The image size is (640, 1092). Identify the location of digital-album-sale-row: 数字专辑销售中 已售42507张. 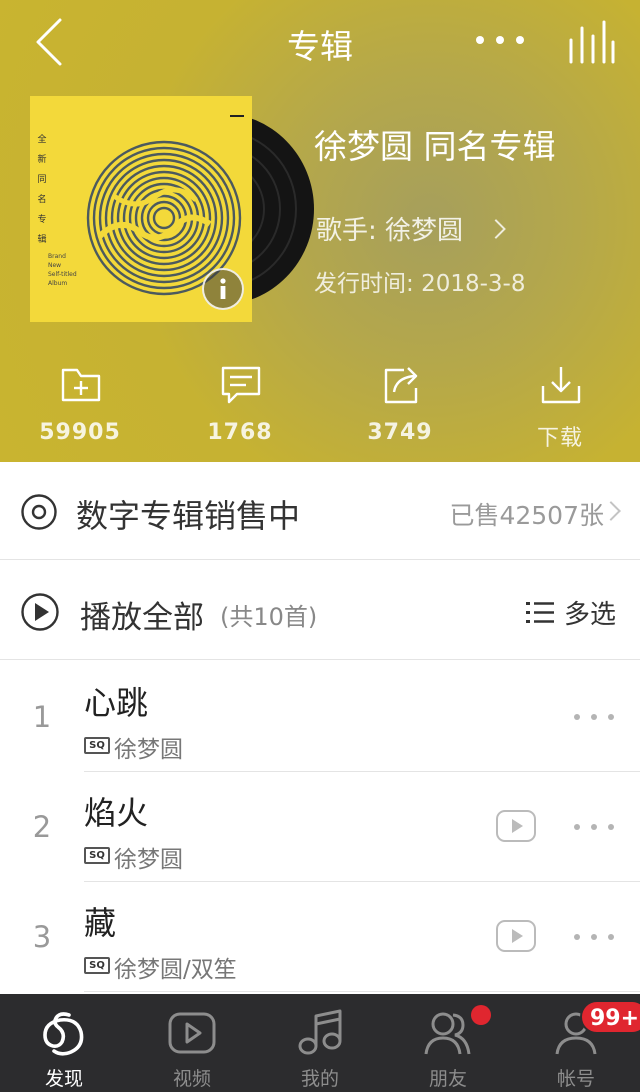
(320, 511).